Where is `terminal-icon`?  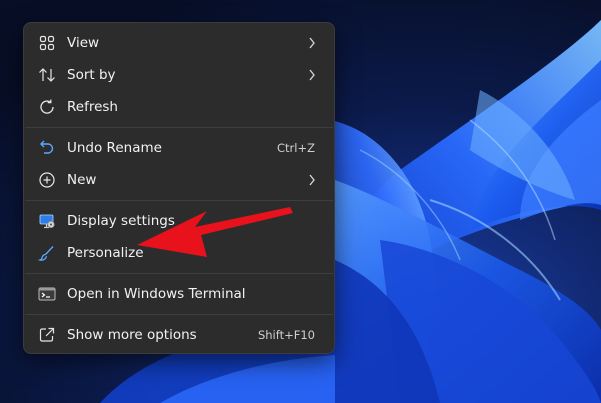
terminal-icon is located at coordinates (47, 294).